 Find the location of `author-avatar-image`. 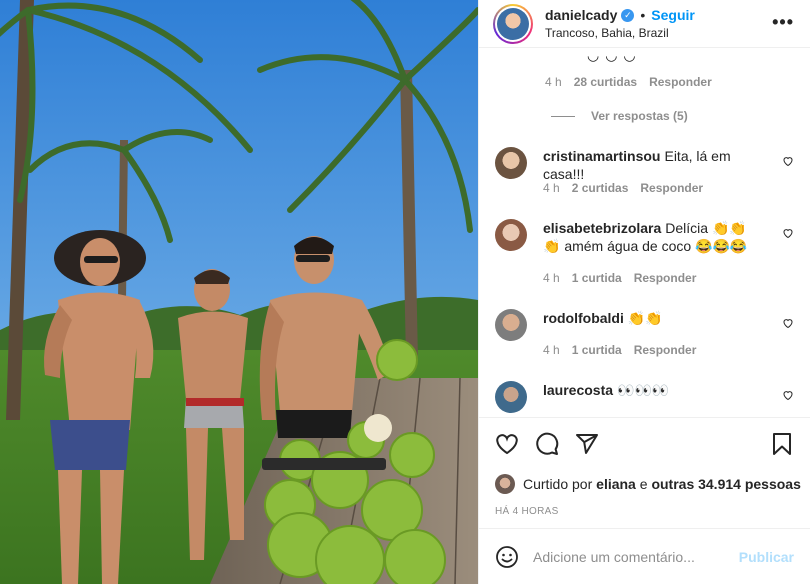

author-avatar-image is located at coordinates (513, 23).